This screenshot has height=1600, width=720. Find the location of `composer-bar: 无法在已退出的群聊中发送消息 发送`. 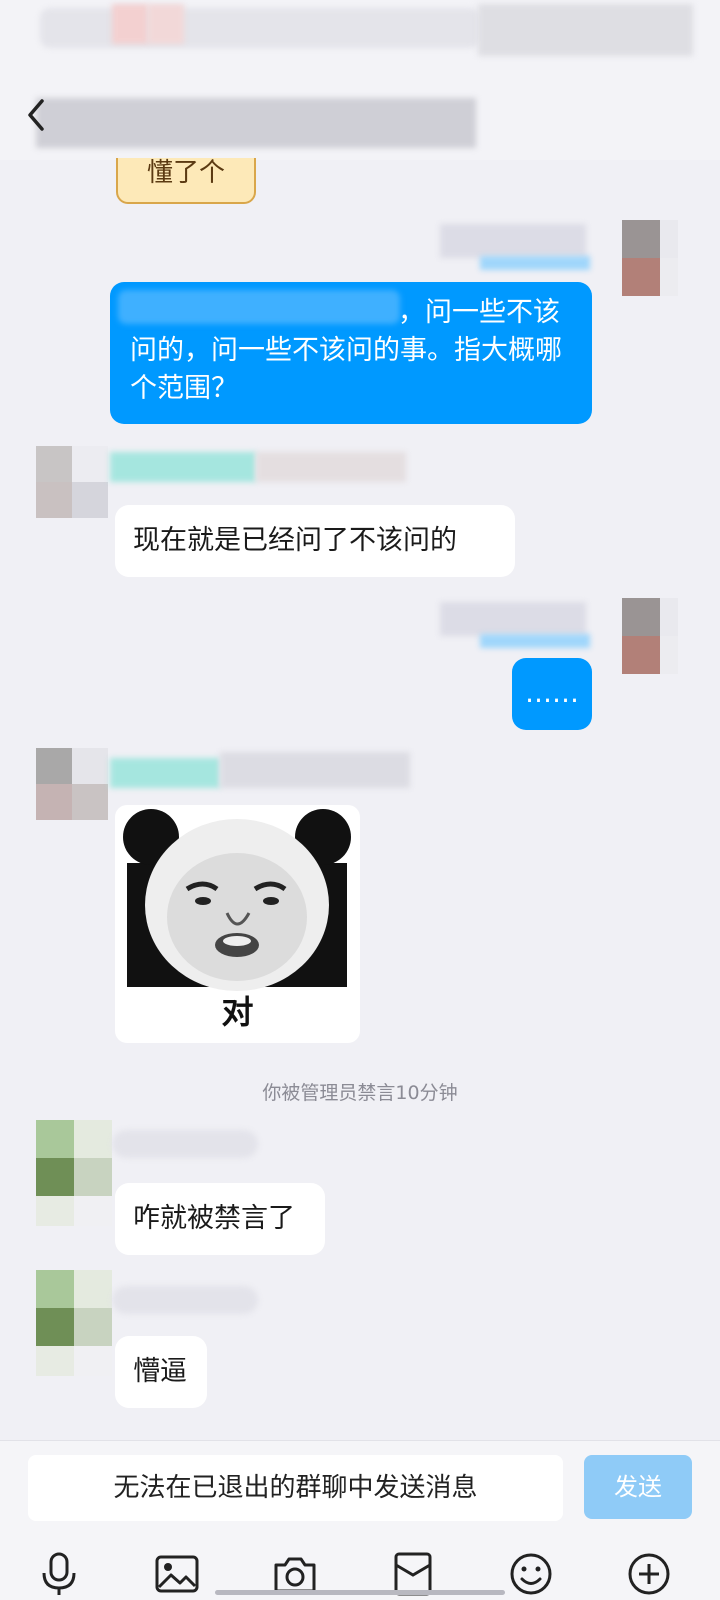

composer-bar: 无法在已退出的群聊中发送消息 发送 is located at coordinates (360, 1520).